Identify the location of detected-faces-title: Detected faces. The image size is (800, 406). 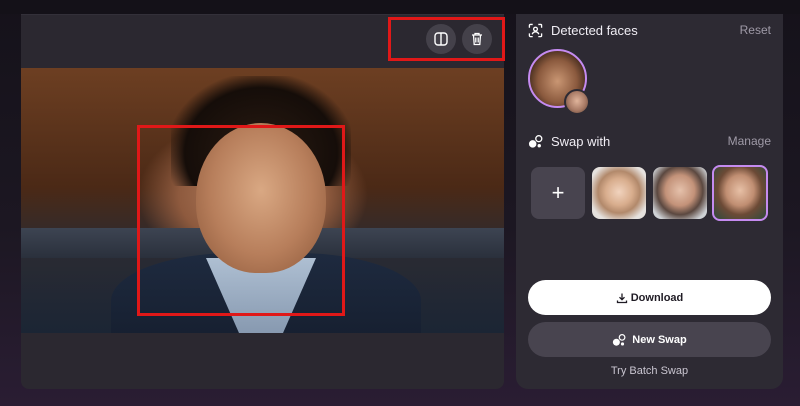
(594, 30).